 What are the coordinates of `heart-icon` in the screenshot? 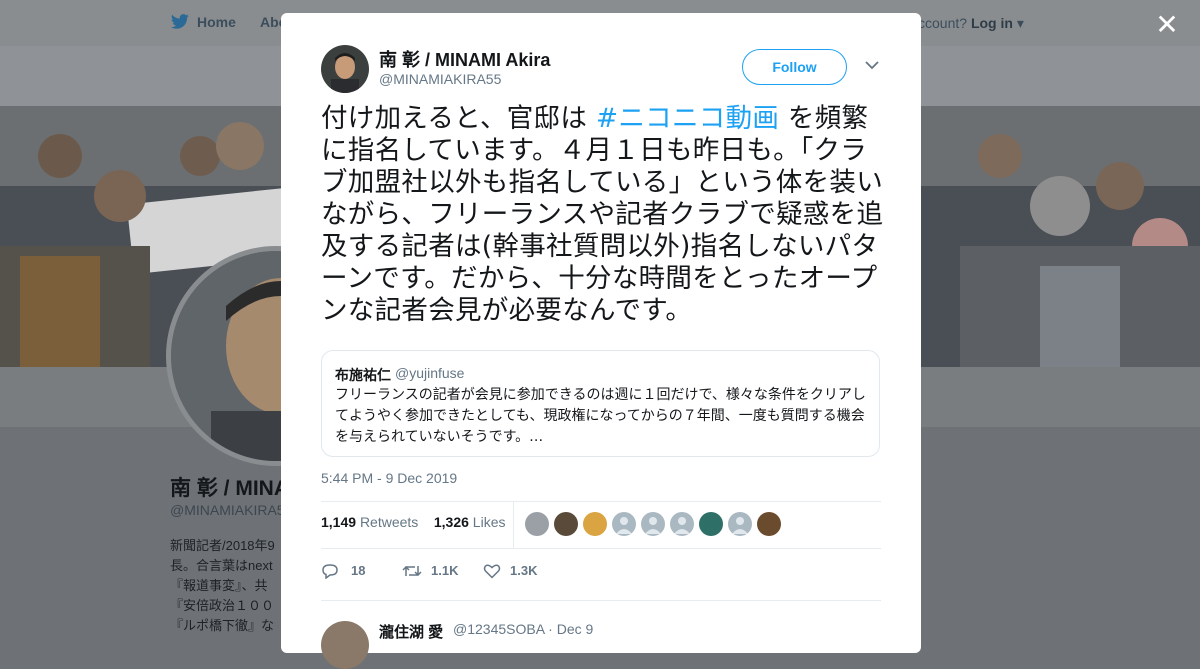 It's located at (492, 571).